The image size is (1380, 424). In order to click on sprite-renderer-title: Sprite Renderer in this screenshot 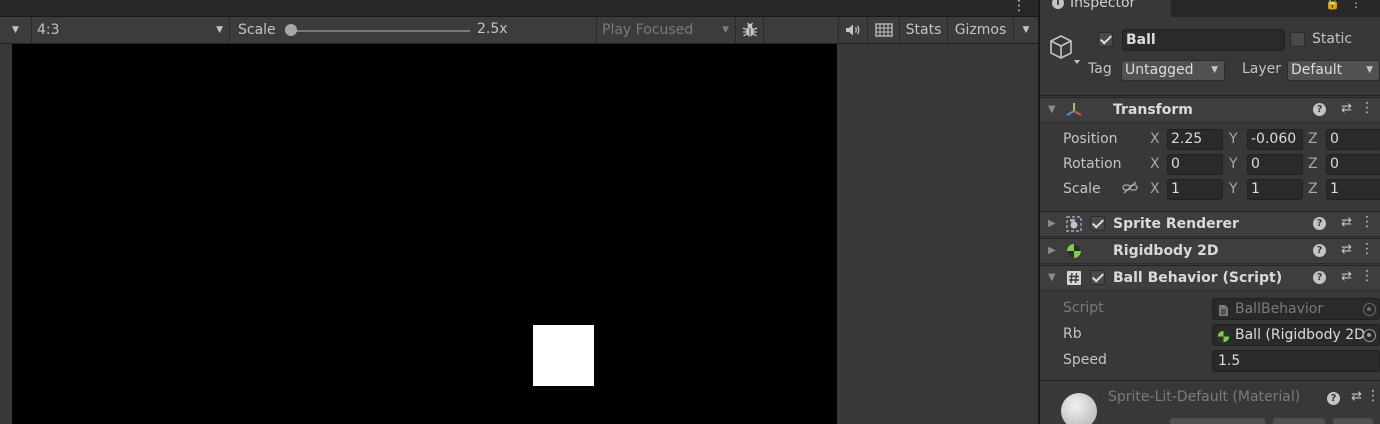, I will do `click(1176, 224)`.